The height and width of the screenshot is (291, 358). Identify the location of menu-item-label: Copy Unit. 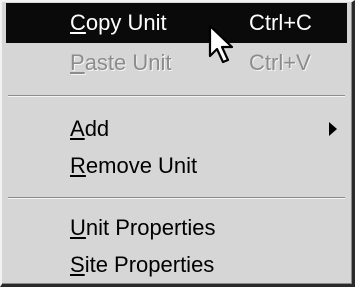
(118, 22).